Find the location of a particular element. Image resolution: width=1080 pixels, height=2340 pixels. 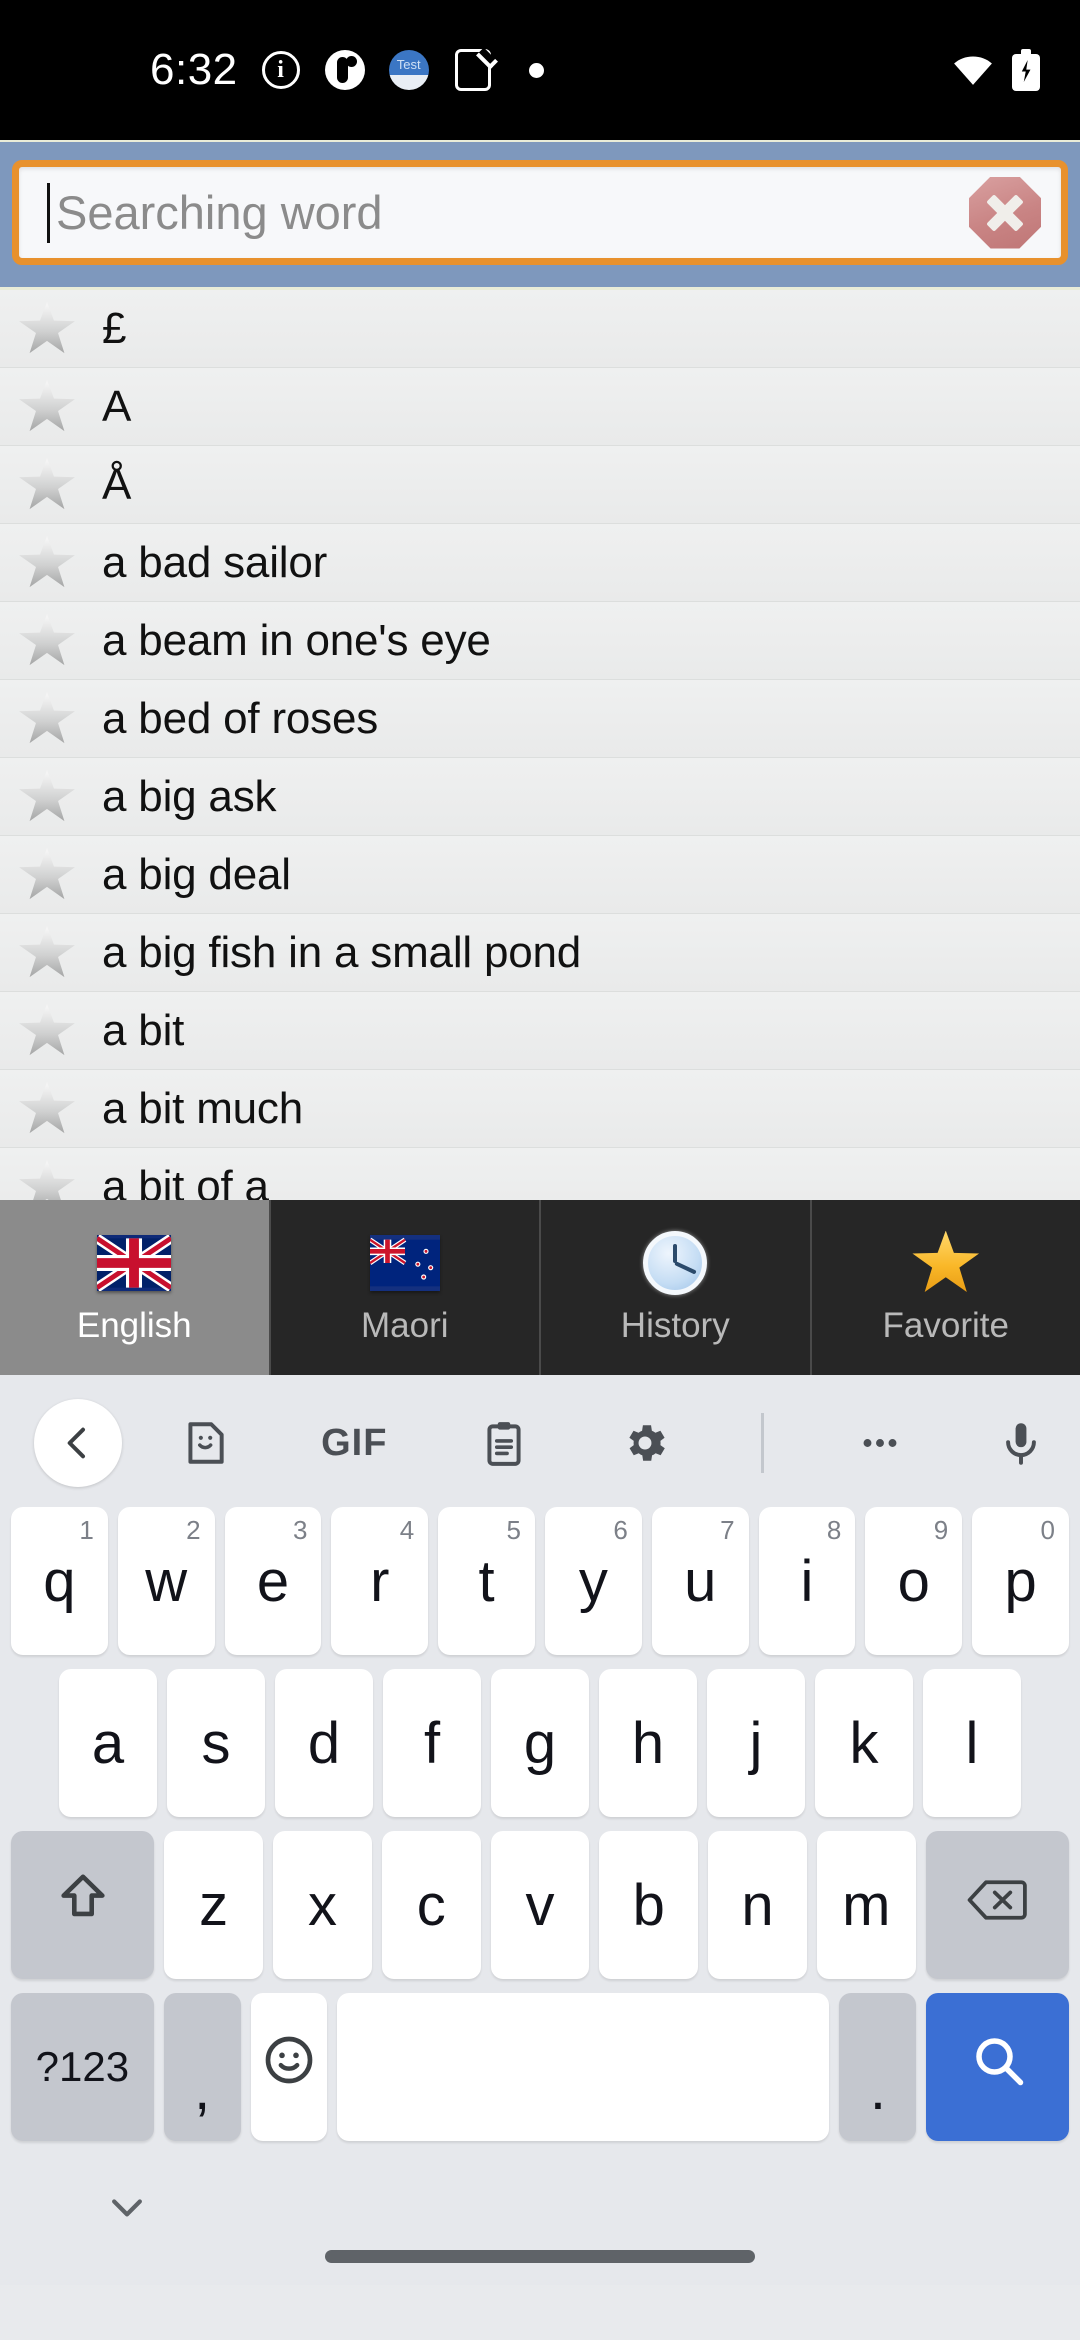

search-key is located at coordinates (997, 2067).